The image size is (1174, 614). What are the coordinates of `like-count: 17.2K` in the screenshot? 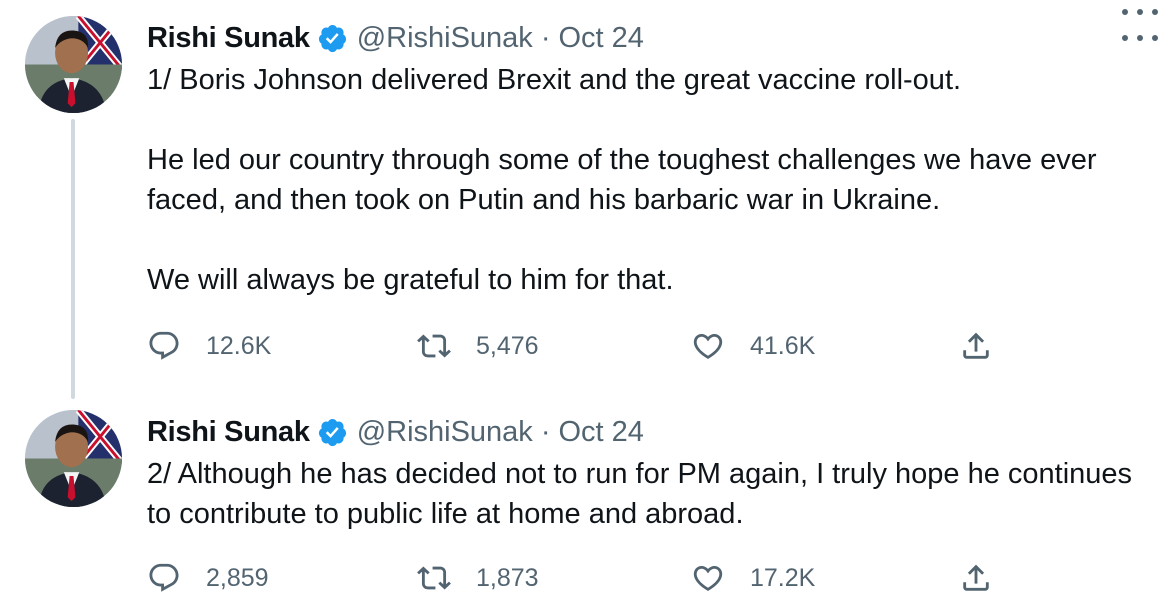 It's located at (783, 577).